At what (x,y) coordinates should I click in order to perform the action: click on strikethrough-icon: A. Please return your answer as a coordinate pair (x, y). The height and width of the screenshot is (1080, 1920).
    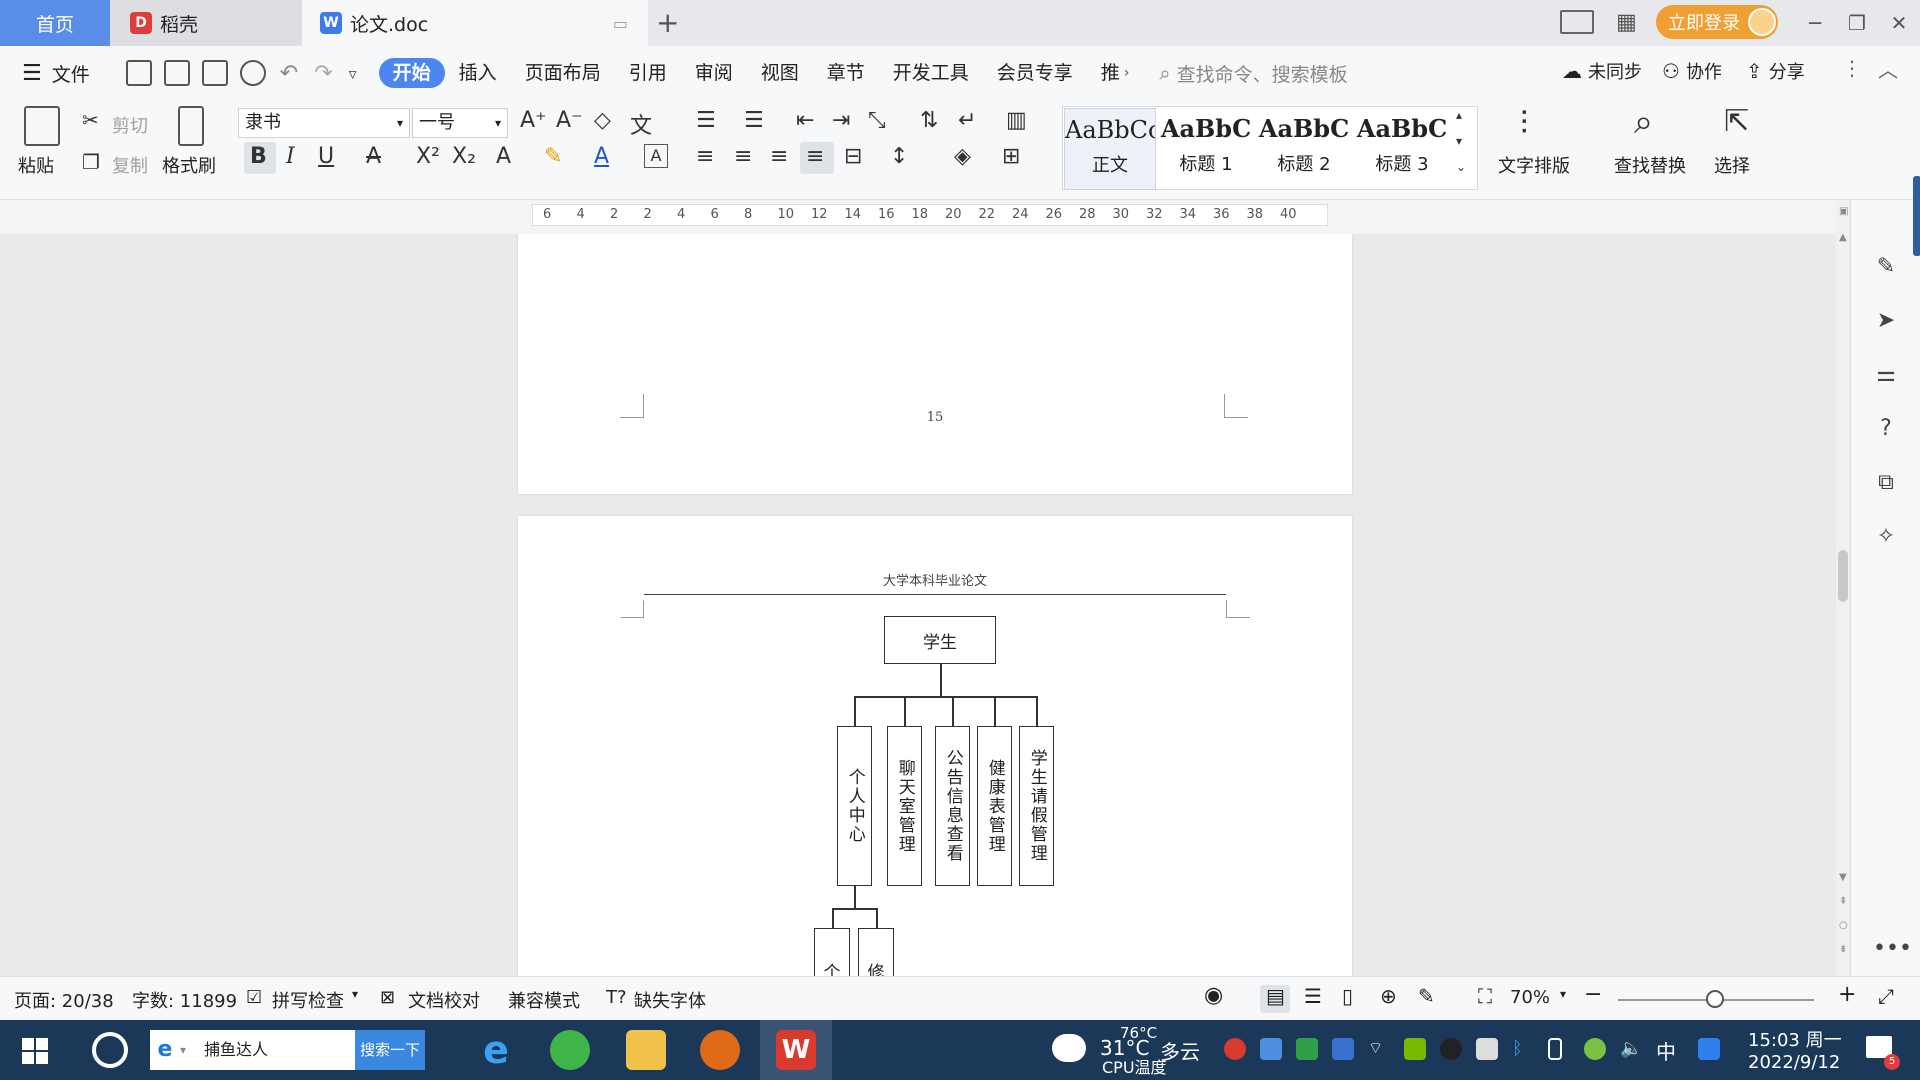
    Looking at the image, I should click on (373, 156).